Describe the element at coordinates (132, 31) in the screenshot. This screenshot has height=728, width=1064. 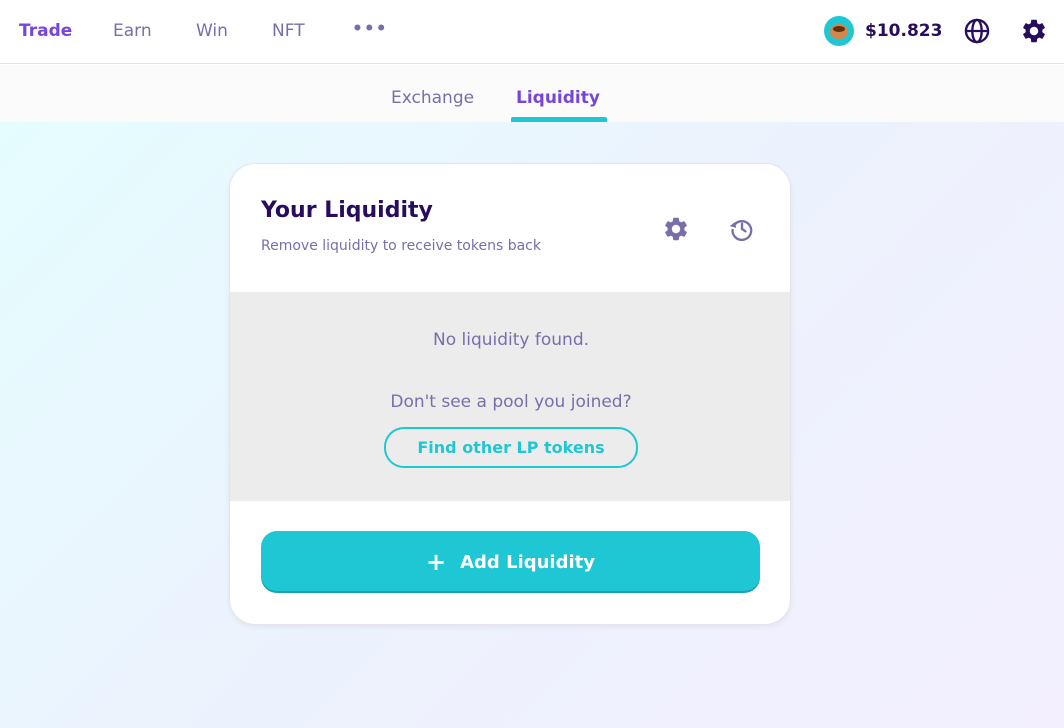
I see `nav-item-earn: Earn` at that location.